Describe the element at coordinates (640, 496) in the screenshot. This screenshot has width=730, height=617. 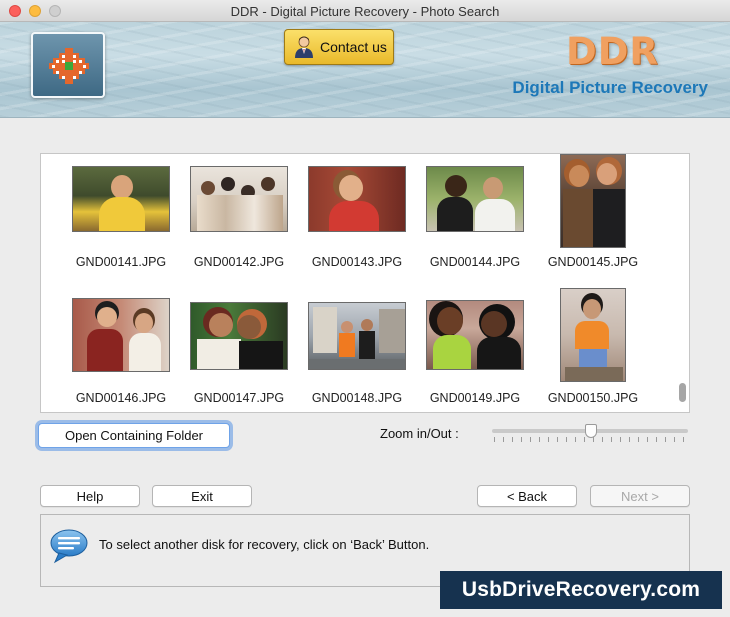
I see `next-button: Next >` at that location.